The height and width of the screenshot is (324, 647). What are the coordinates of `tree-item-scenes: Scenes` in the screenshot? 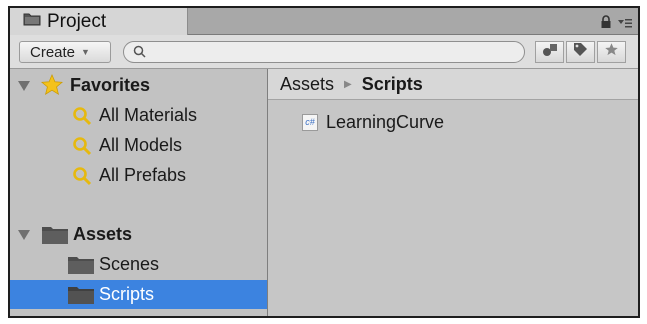 It's located at (138, 264).